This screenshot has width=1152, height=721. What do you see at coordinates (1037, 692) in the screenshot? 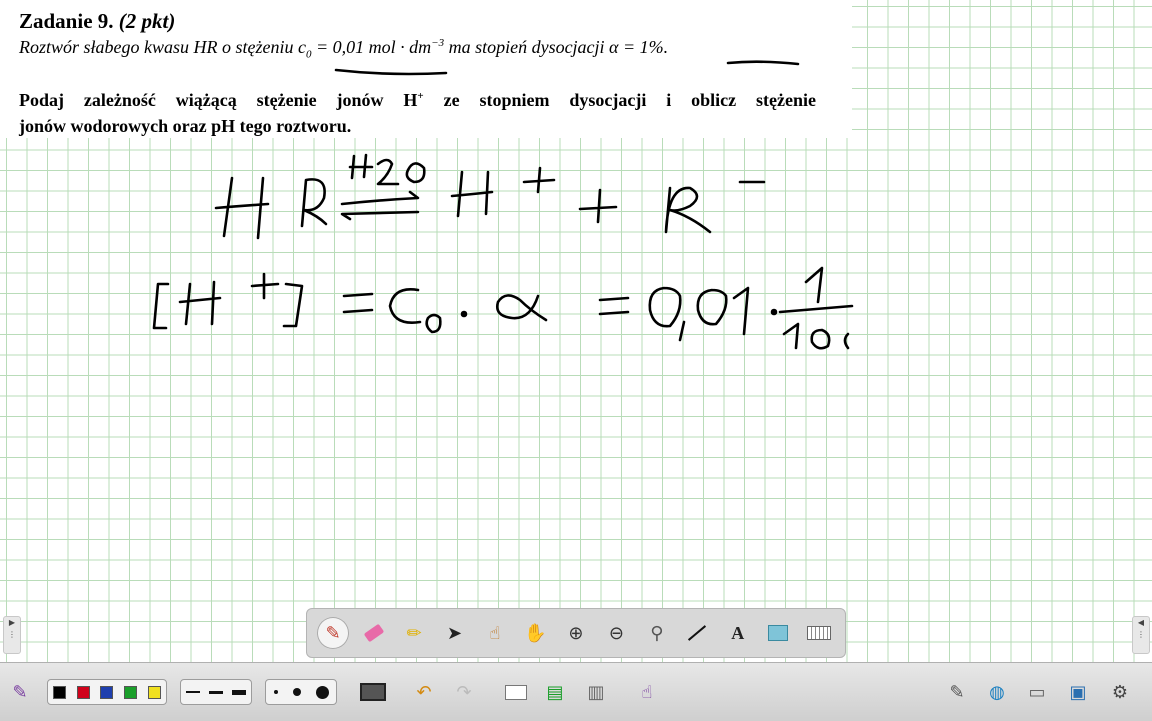
I see `folder-icon: ▭` at bounding box center [1037, 692].